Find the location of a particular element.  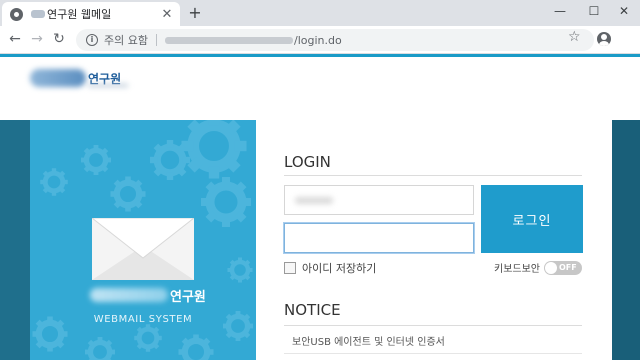

globe-icon is located at coordinates (16, 14).